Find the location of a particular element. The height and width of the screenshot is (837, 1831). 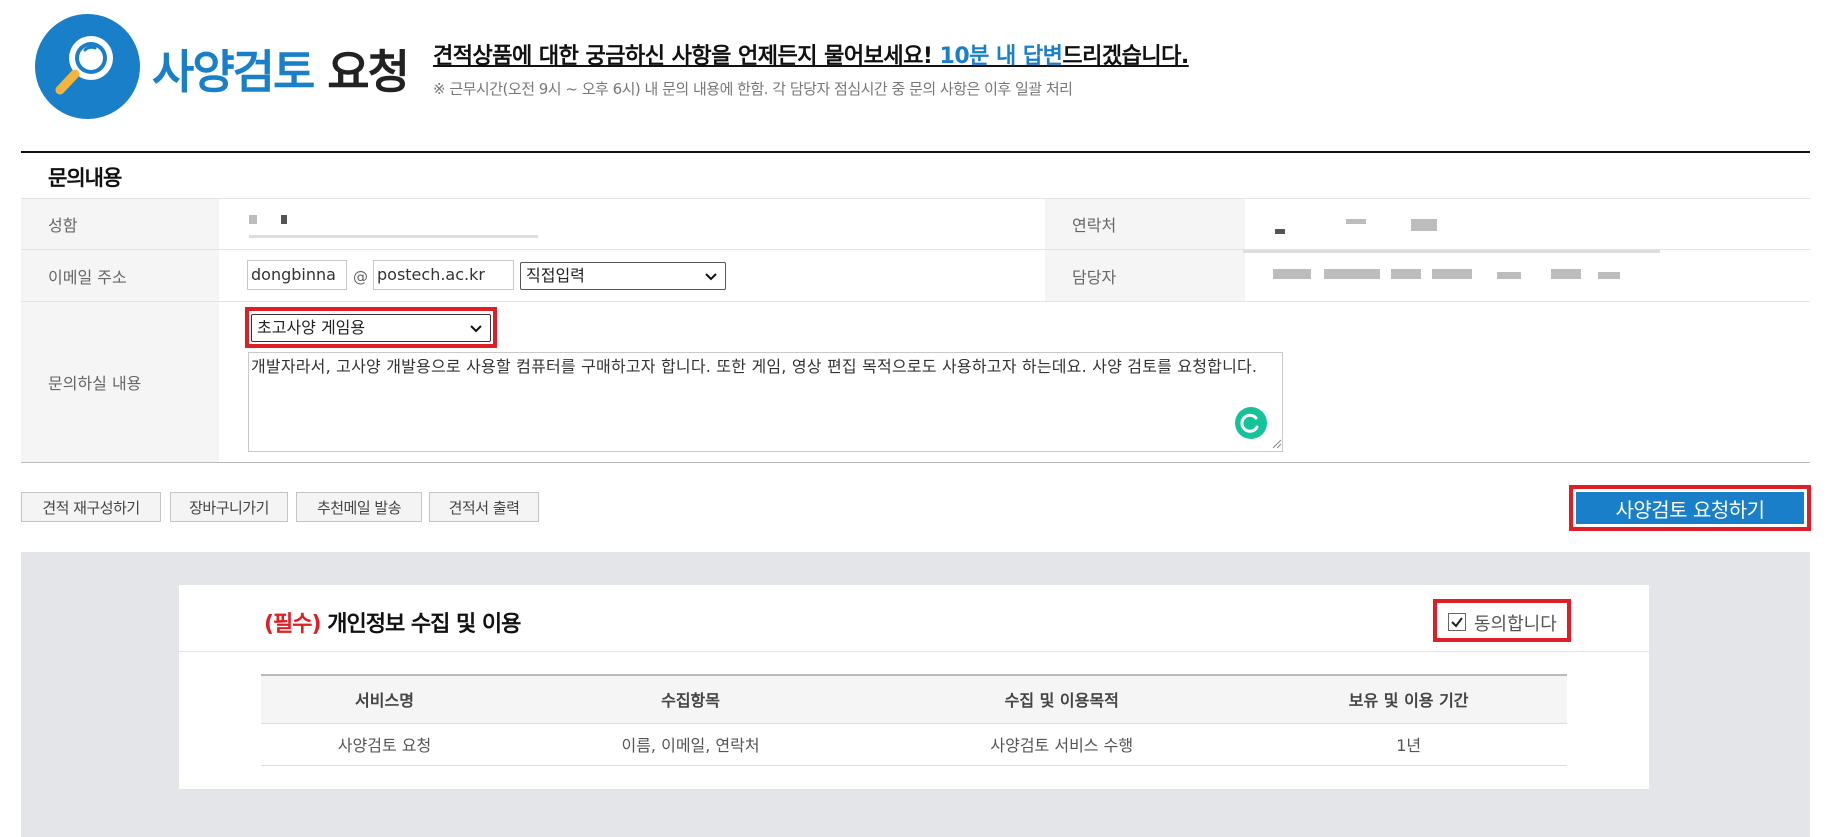

table-cell: 이름, 이메일, 연락처 is located at coordinates (690, 744).